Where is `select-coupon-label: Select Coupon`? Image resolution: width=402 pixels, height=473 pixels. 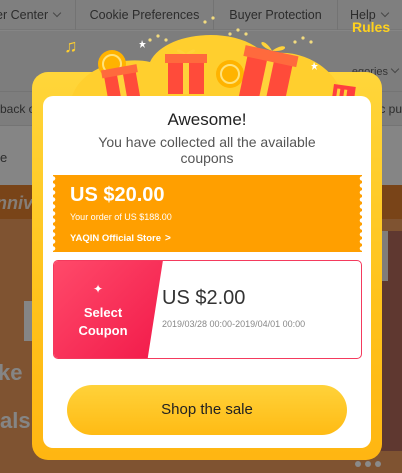 select-coupon-label: Select Coupon is located at coordinates (103, 321).